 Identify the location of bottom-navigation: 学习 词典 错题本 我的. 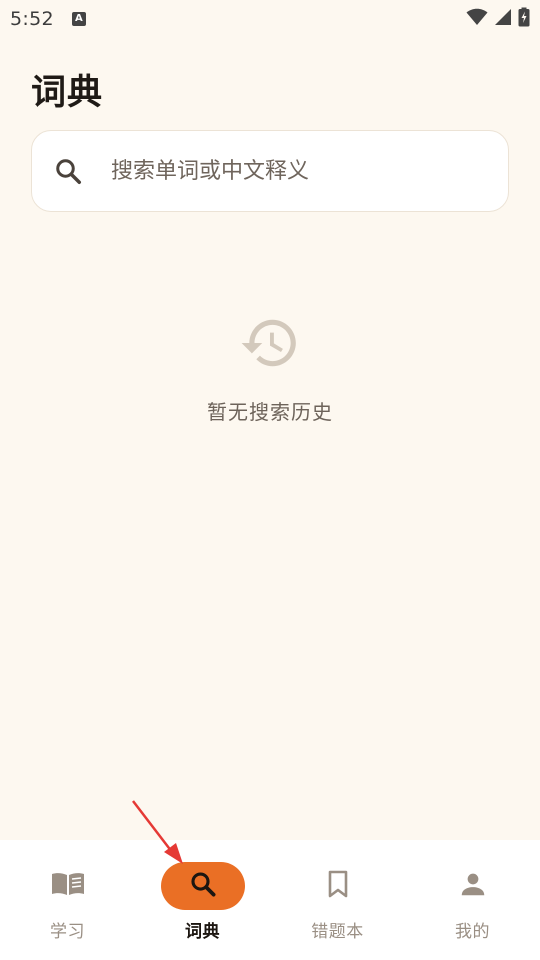
(270, 900).